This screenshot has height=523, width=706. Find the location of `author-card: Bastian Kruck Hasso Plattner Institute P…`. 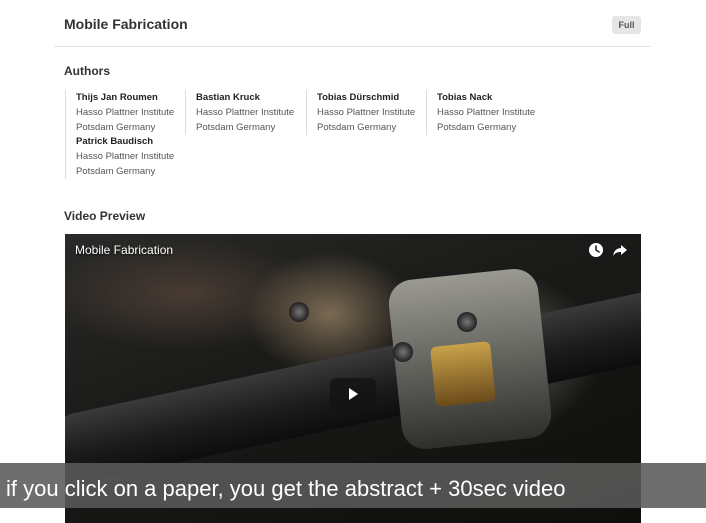

author-card: Bastian Kruck Hasso Plattner Institute P… is located at coordinates (243, 112).